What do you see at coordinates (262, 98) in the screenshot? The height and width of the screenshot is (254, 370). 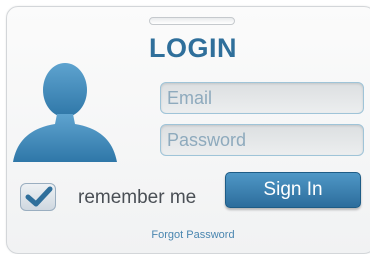 I see `email-field` at bounding box center [262, 98].